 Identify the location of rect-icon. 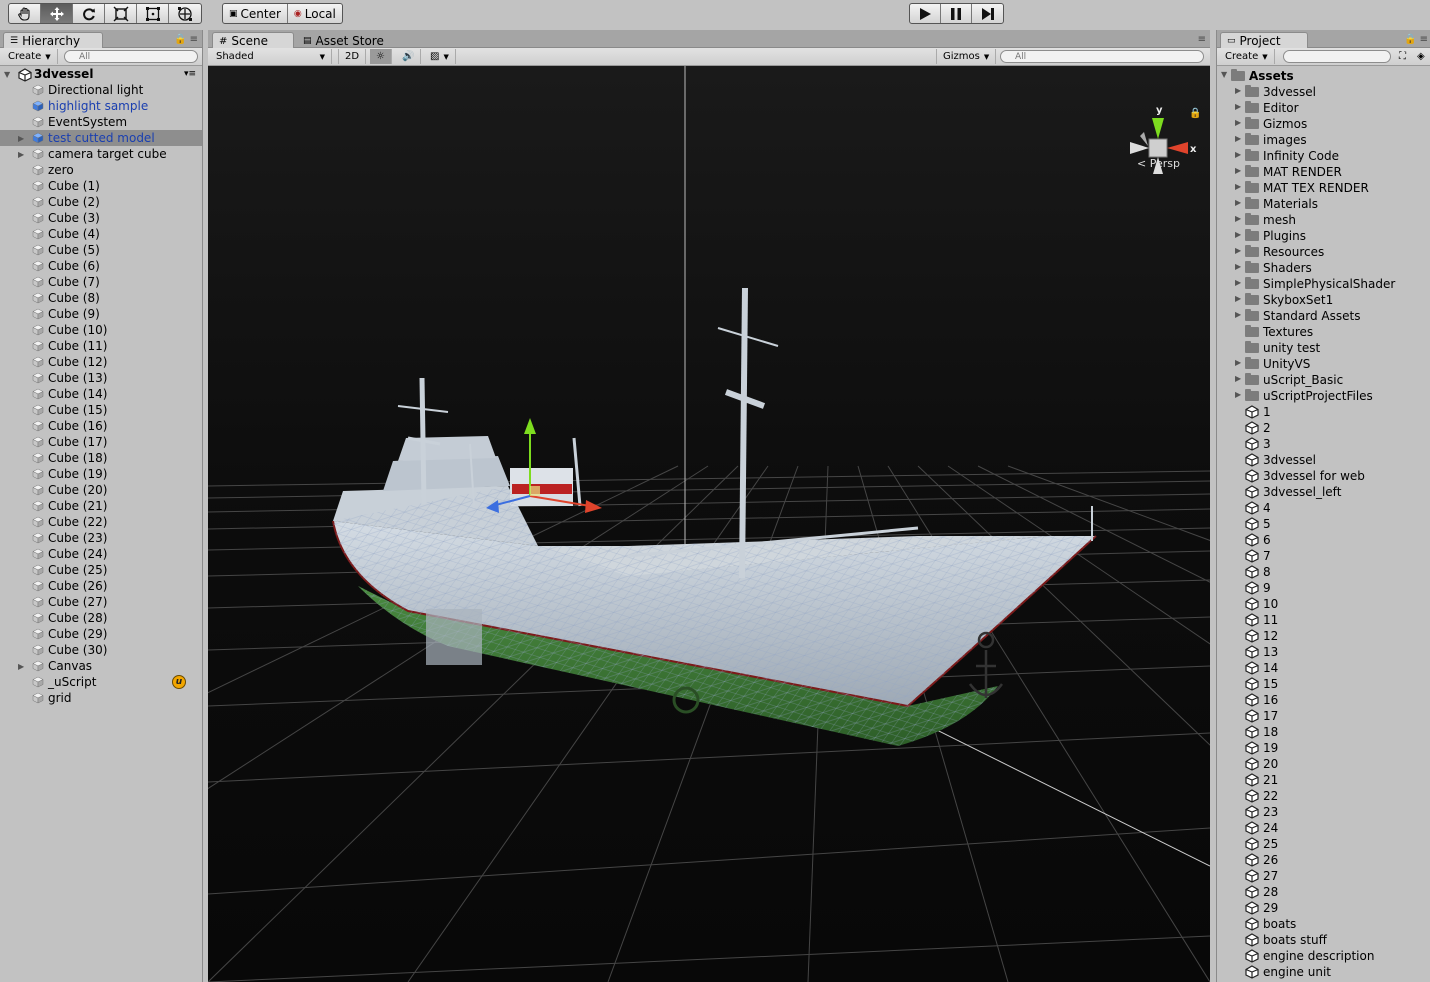
(153, 13).